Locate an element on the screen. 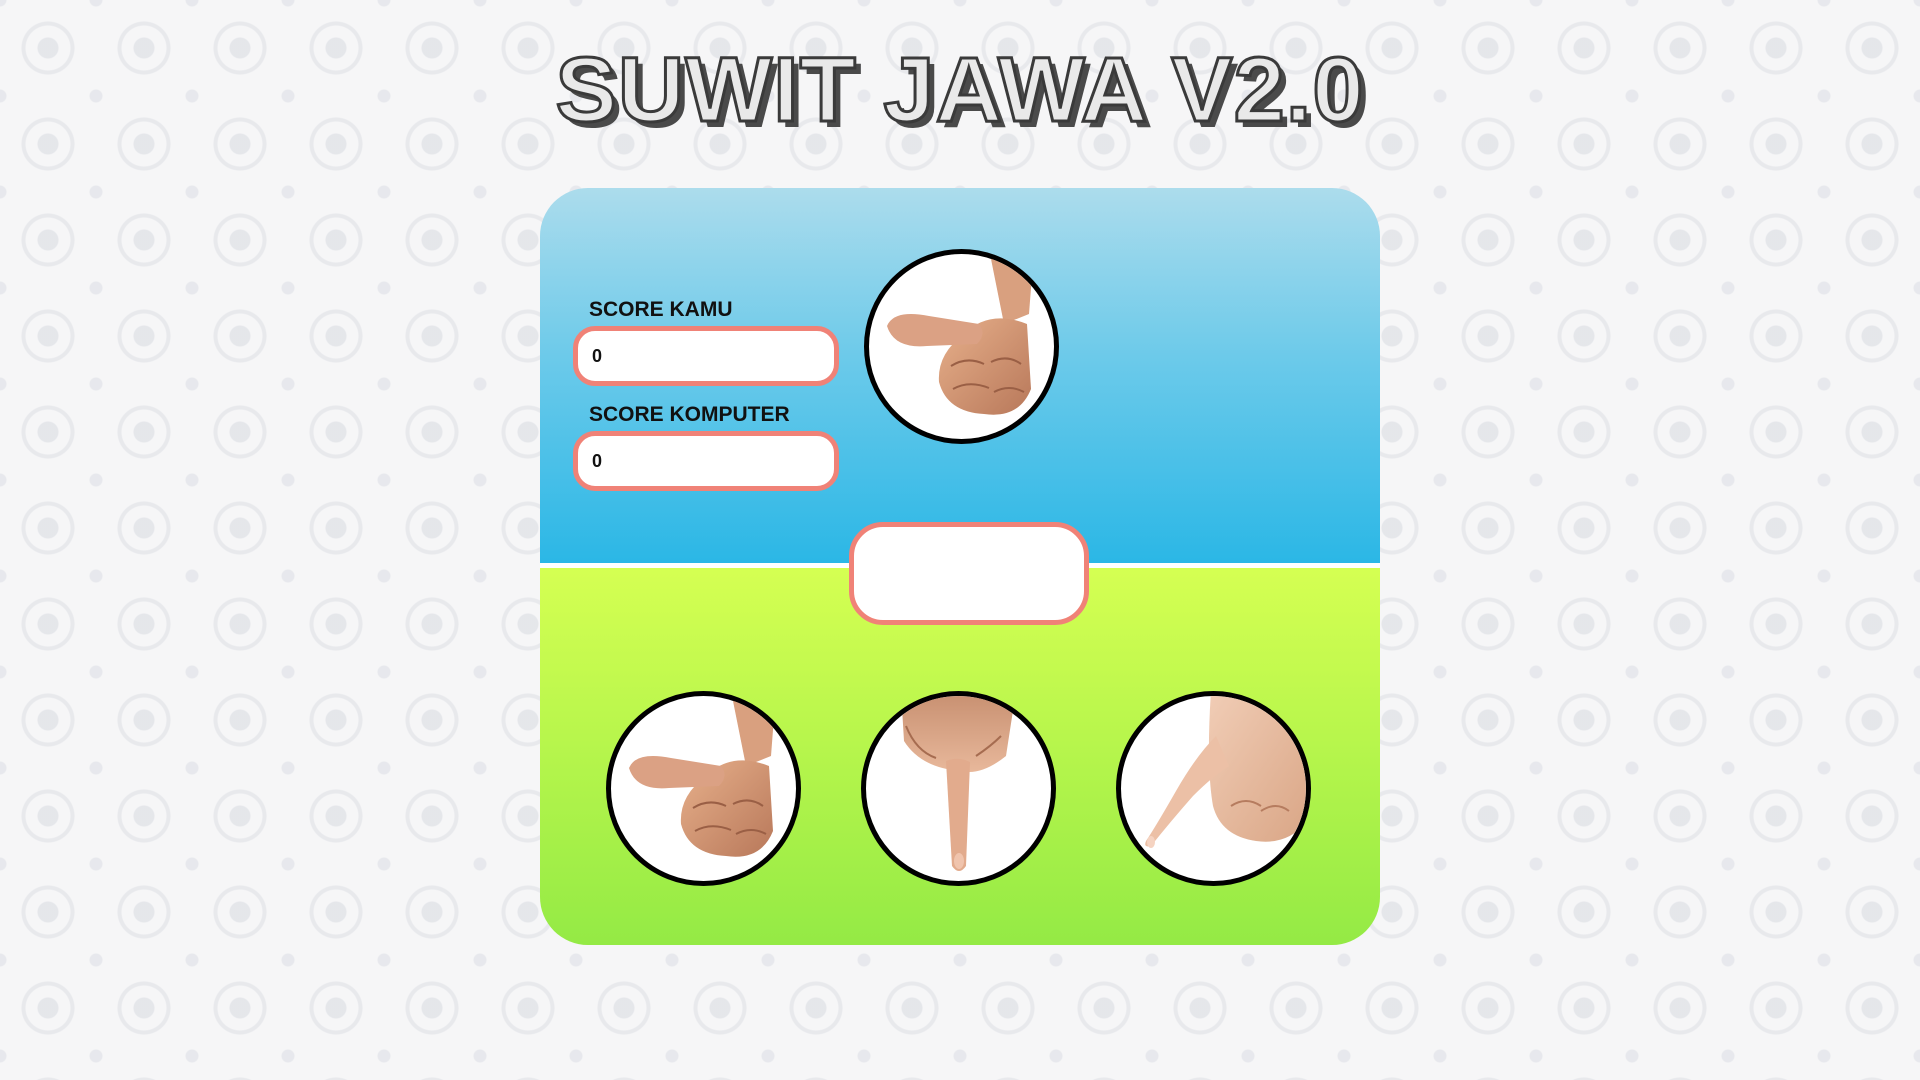 The width and height of the screenshot is (1920, 1080). player-score-label: SCORE KAMU is located at coordinates (661, 309).